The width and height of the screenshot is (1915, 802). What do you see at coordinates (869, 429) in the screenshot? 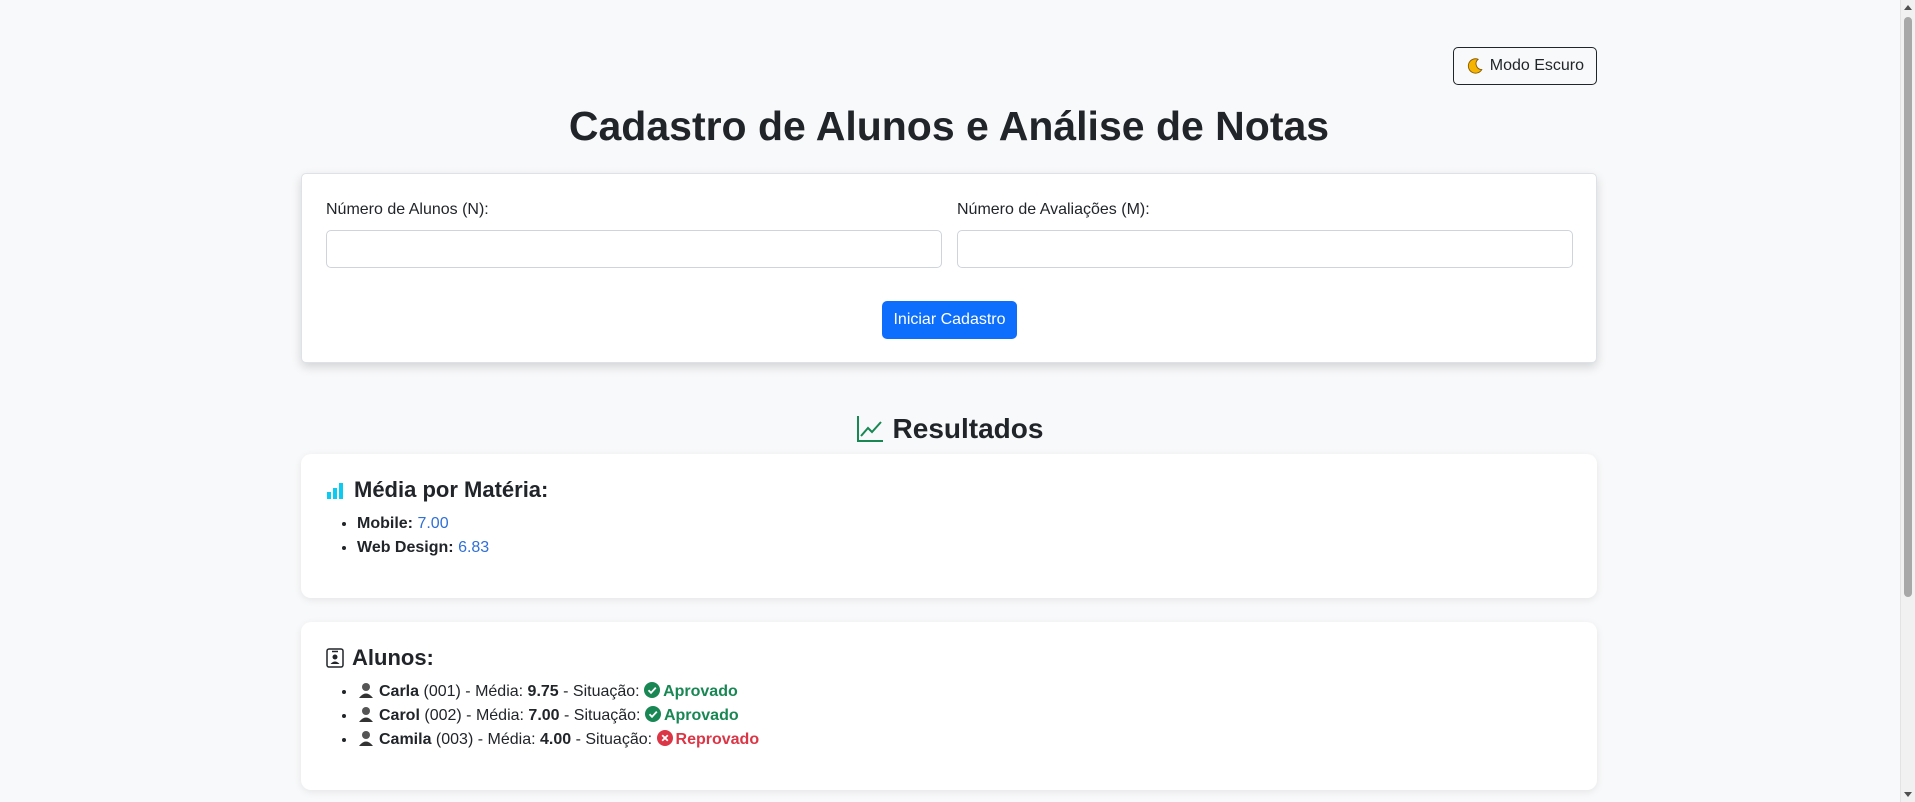
I see `line-chart-icon` at bounding box center [869, 429].